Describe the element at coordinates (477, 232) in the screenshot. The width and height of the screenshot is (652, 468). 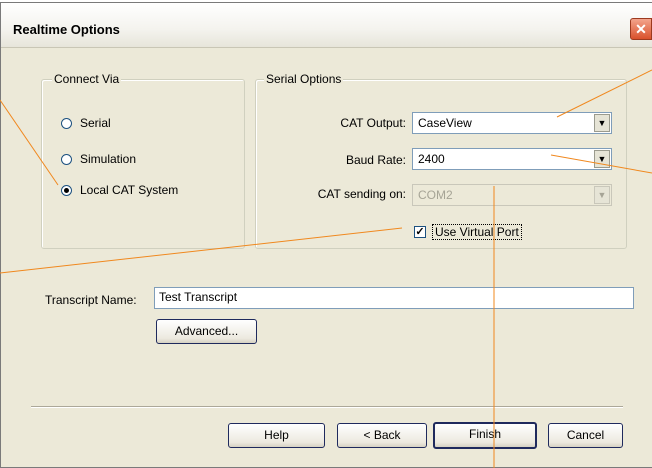
I see `use-virtual-port-label: Use Virtual Port` at that location.